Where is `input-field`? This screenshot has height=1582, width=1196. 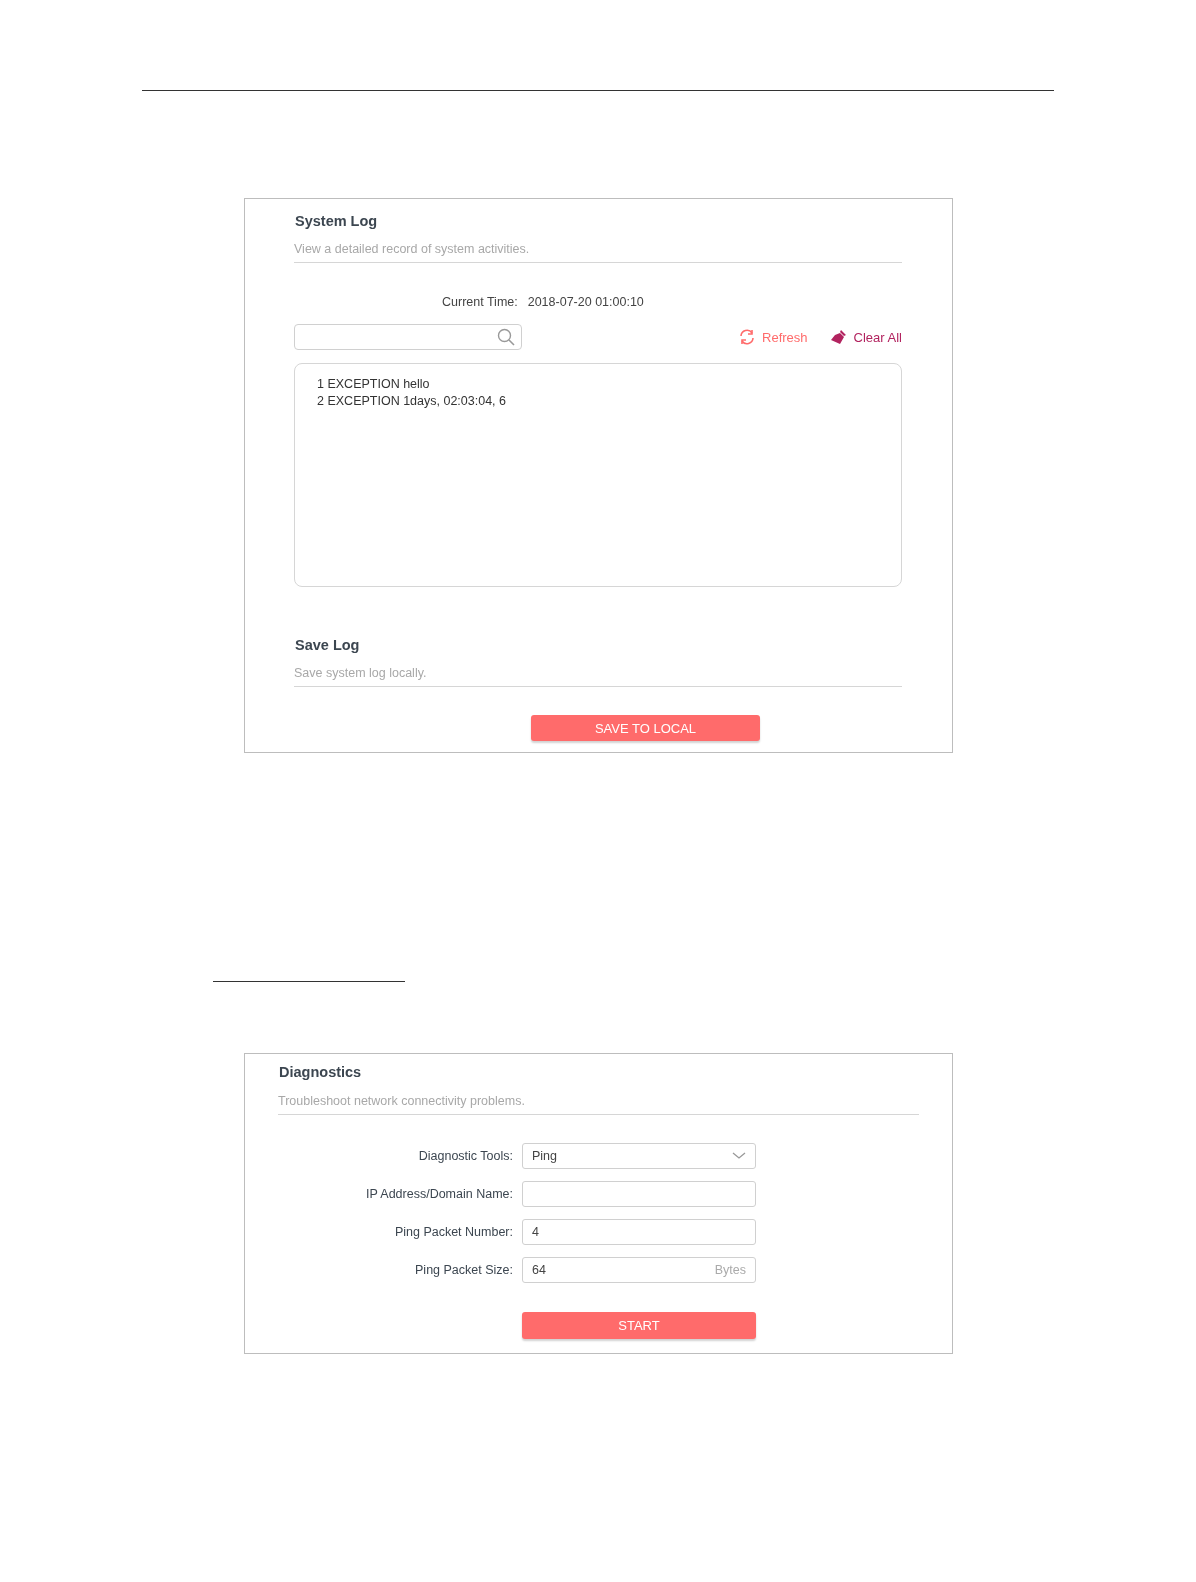
input-field is located at coordinates (639, 1194).